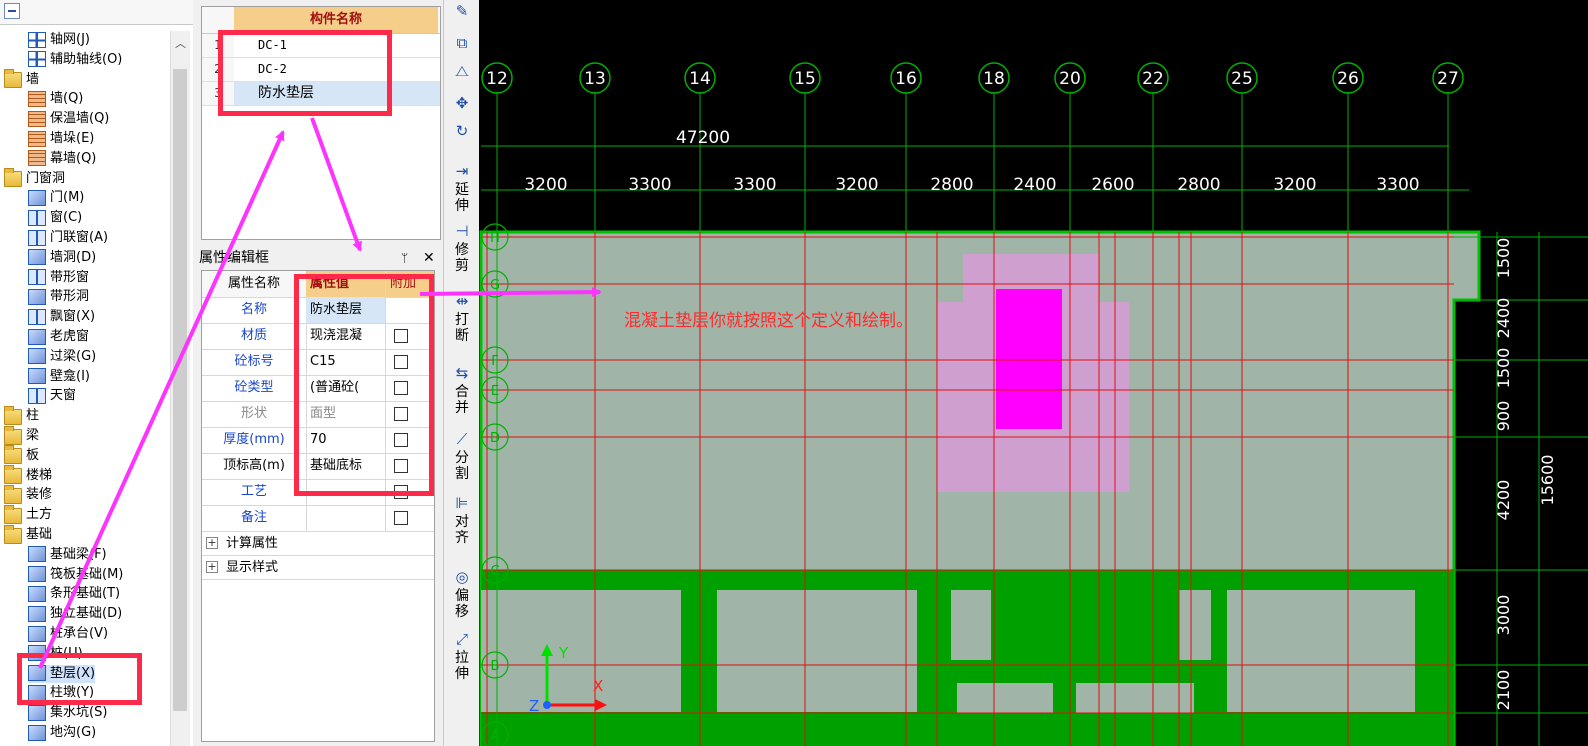 The image size is (1588, 746). I want to click on highlight-component-list, so click(305, 73).